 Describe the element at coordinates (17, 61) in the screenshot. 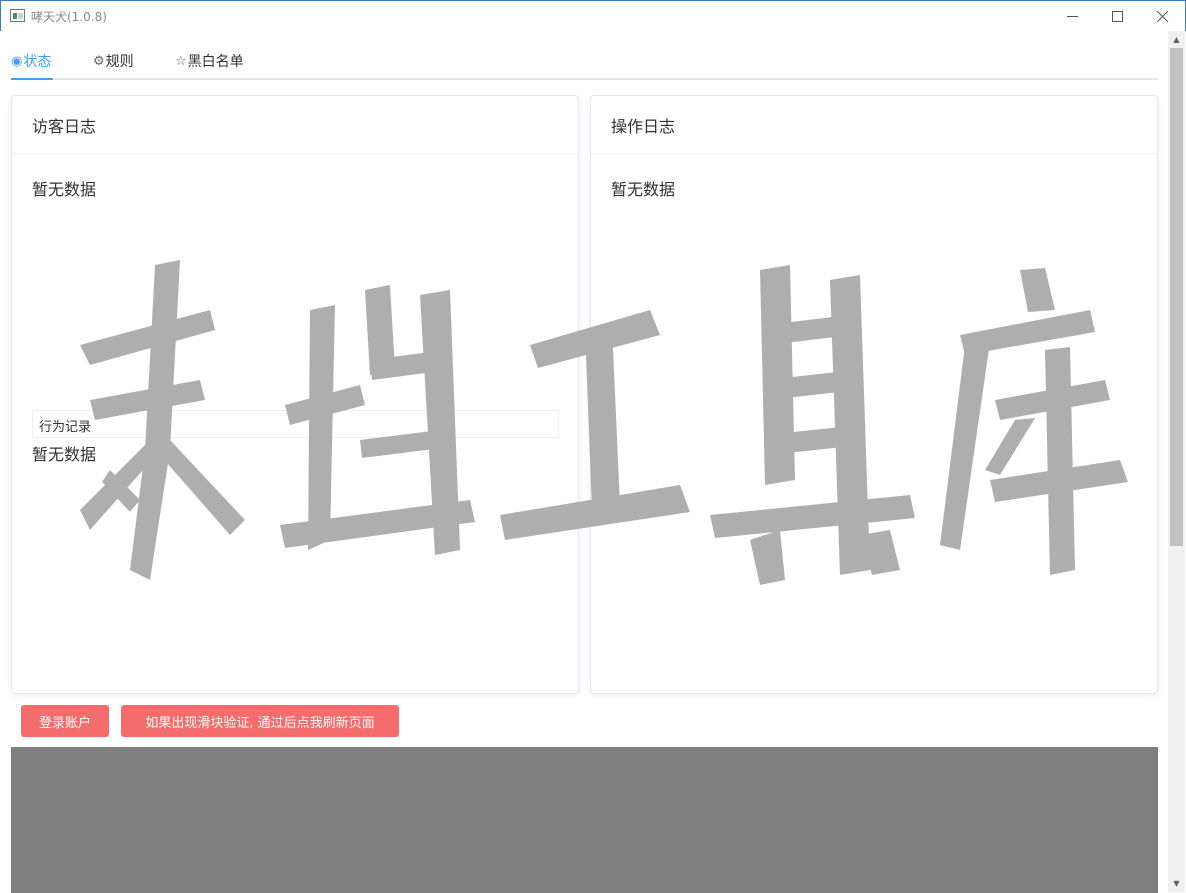

I see `eye-icon: ◉` at that location.